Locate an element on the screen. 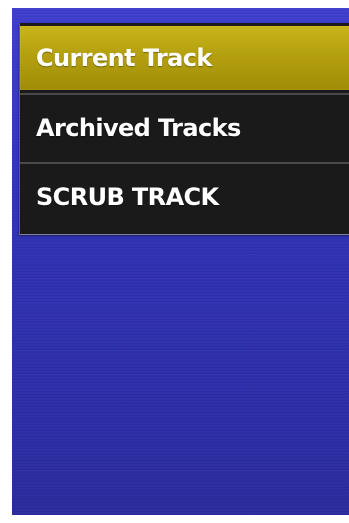  menu-item-label: Archived Tracks is located at coordinates (138, 128).